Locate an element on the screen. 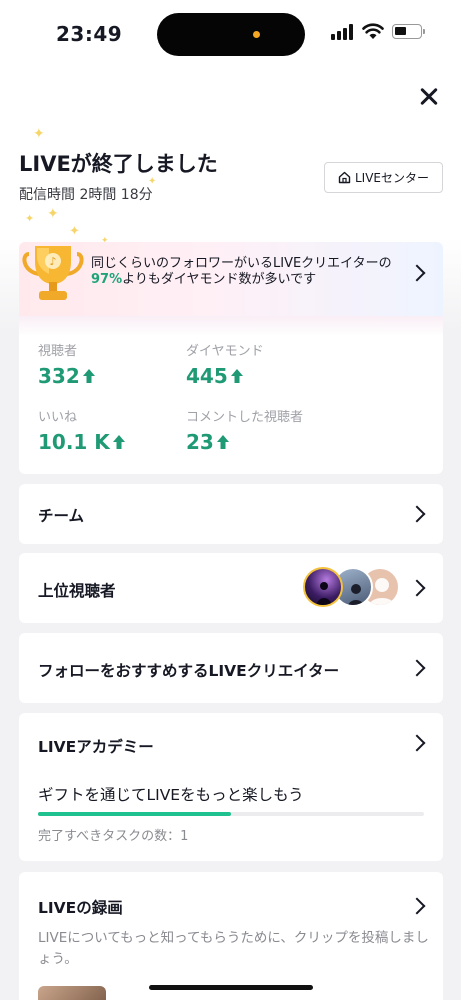 Image resolution: width=461 pixels, height=1000 pixels. stat-label-likes: いいね is located at coordinates (58, 417).